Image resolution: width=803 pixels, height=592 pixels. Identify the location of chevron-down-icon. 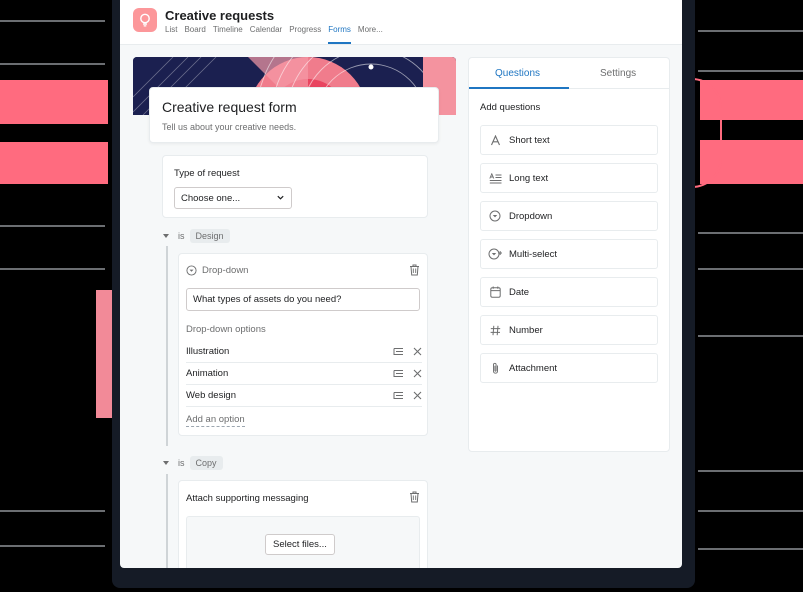
(280, 197).